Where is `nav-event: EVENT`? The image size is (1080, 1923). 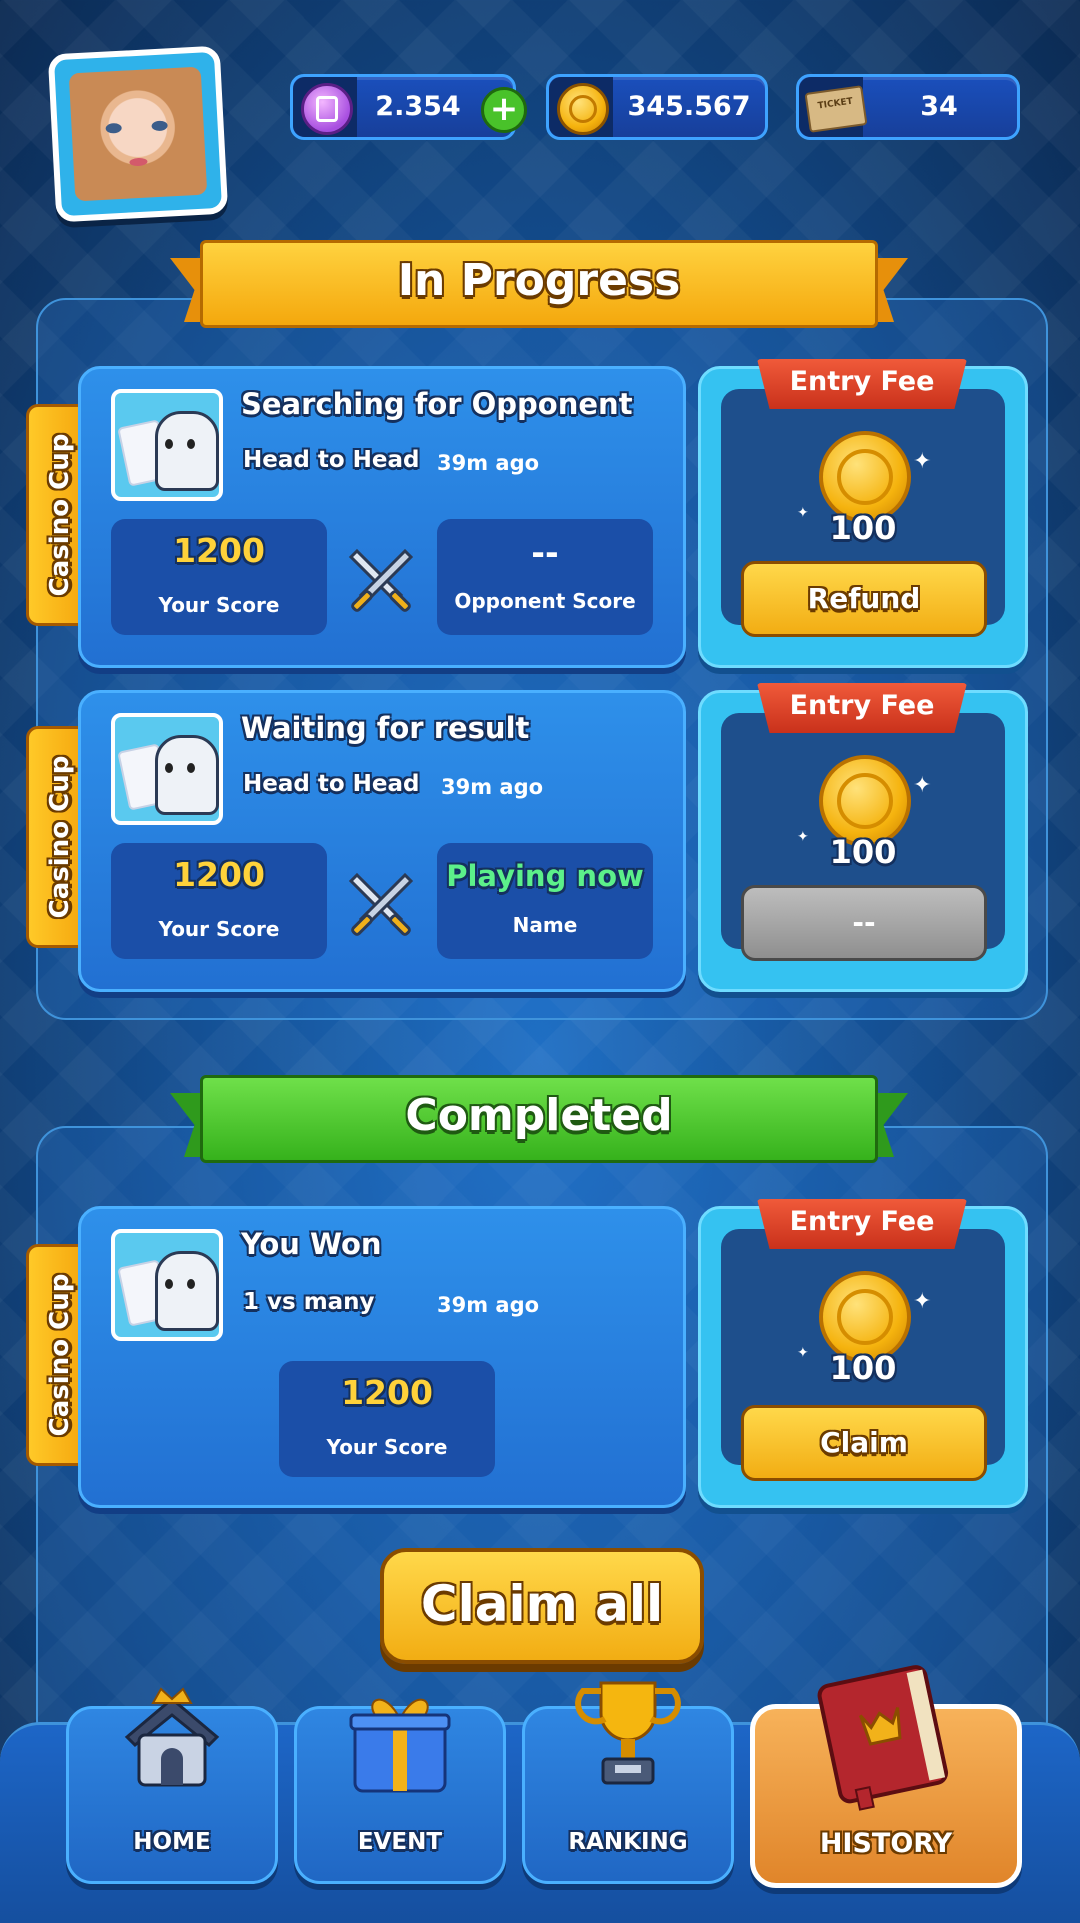 nav-event: EVENT is located at coordinates (400, 1791).